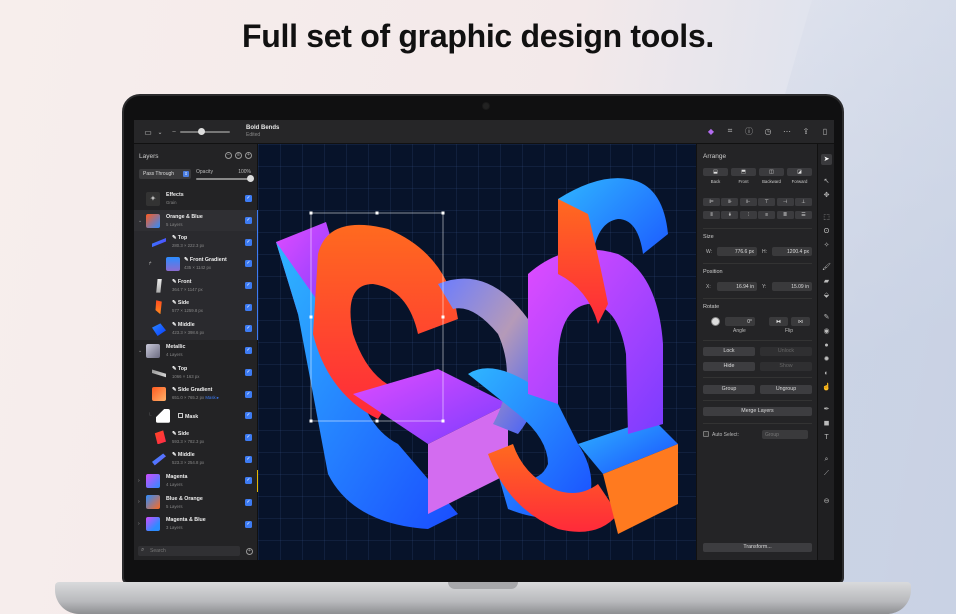 The image size is (956, 614). I want to click on inspector-toggle-icon: ▯, so click(825, 131).